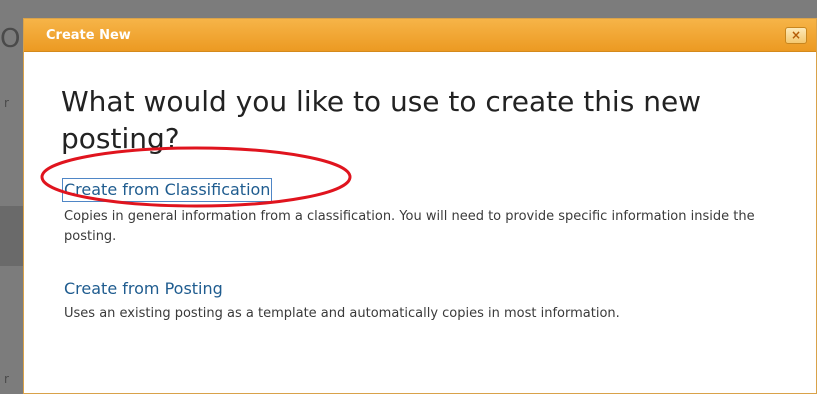 The width and height of the screenshot is (817, 394). Describe the element at coordinates (420, 35) in the screenshot. I see `dialog-header: Create New ×` at that location.